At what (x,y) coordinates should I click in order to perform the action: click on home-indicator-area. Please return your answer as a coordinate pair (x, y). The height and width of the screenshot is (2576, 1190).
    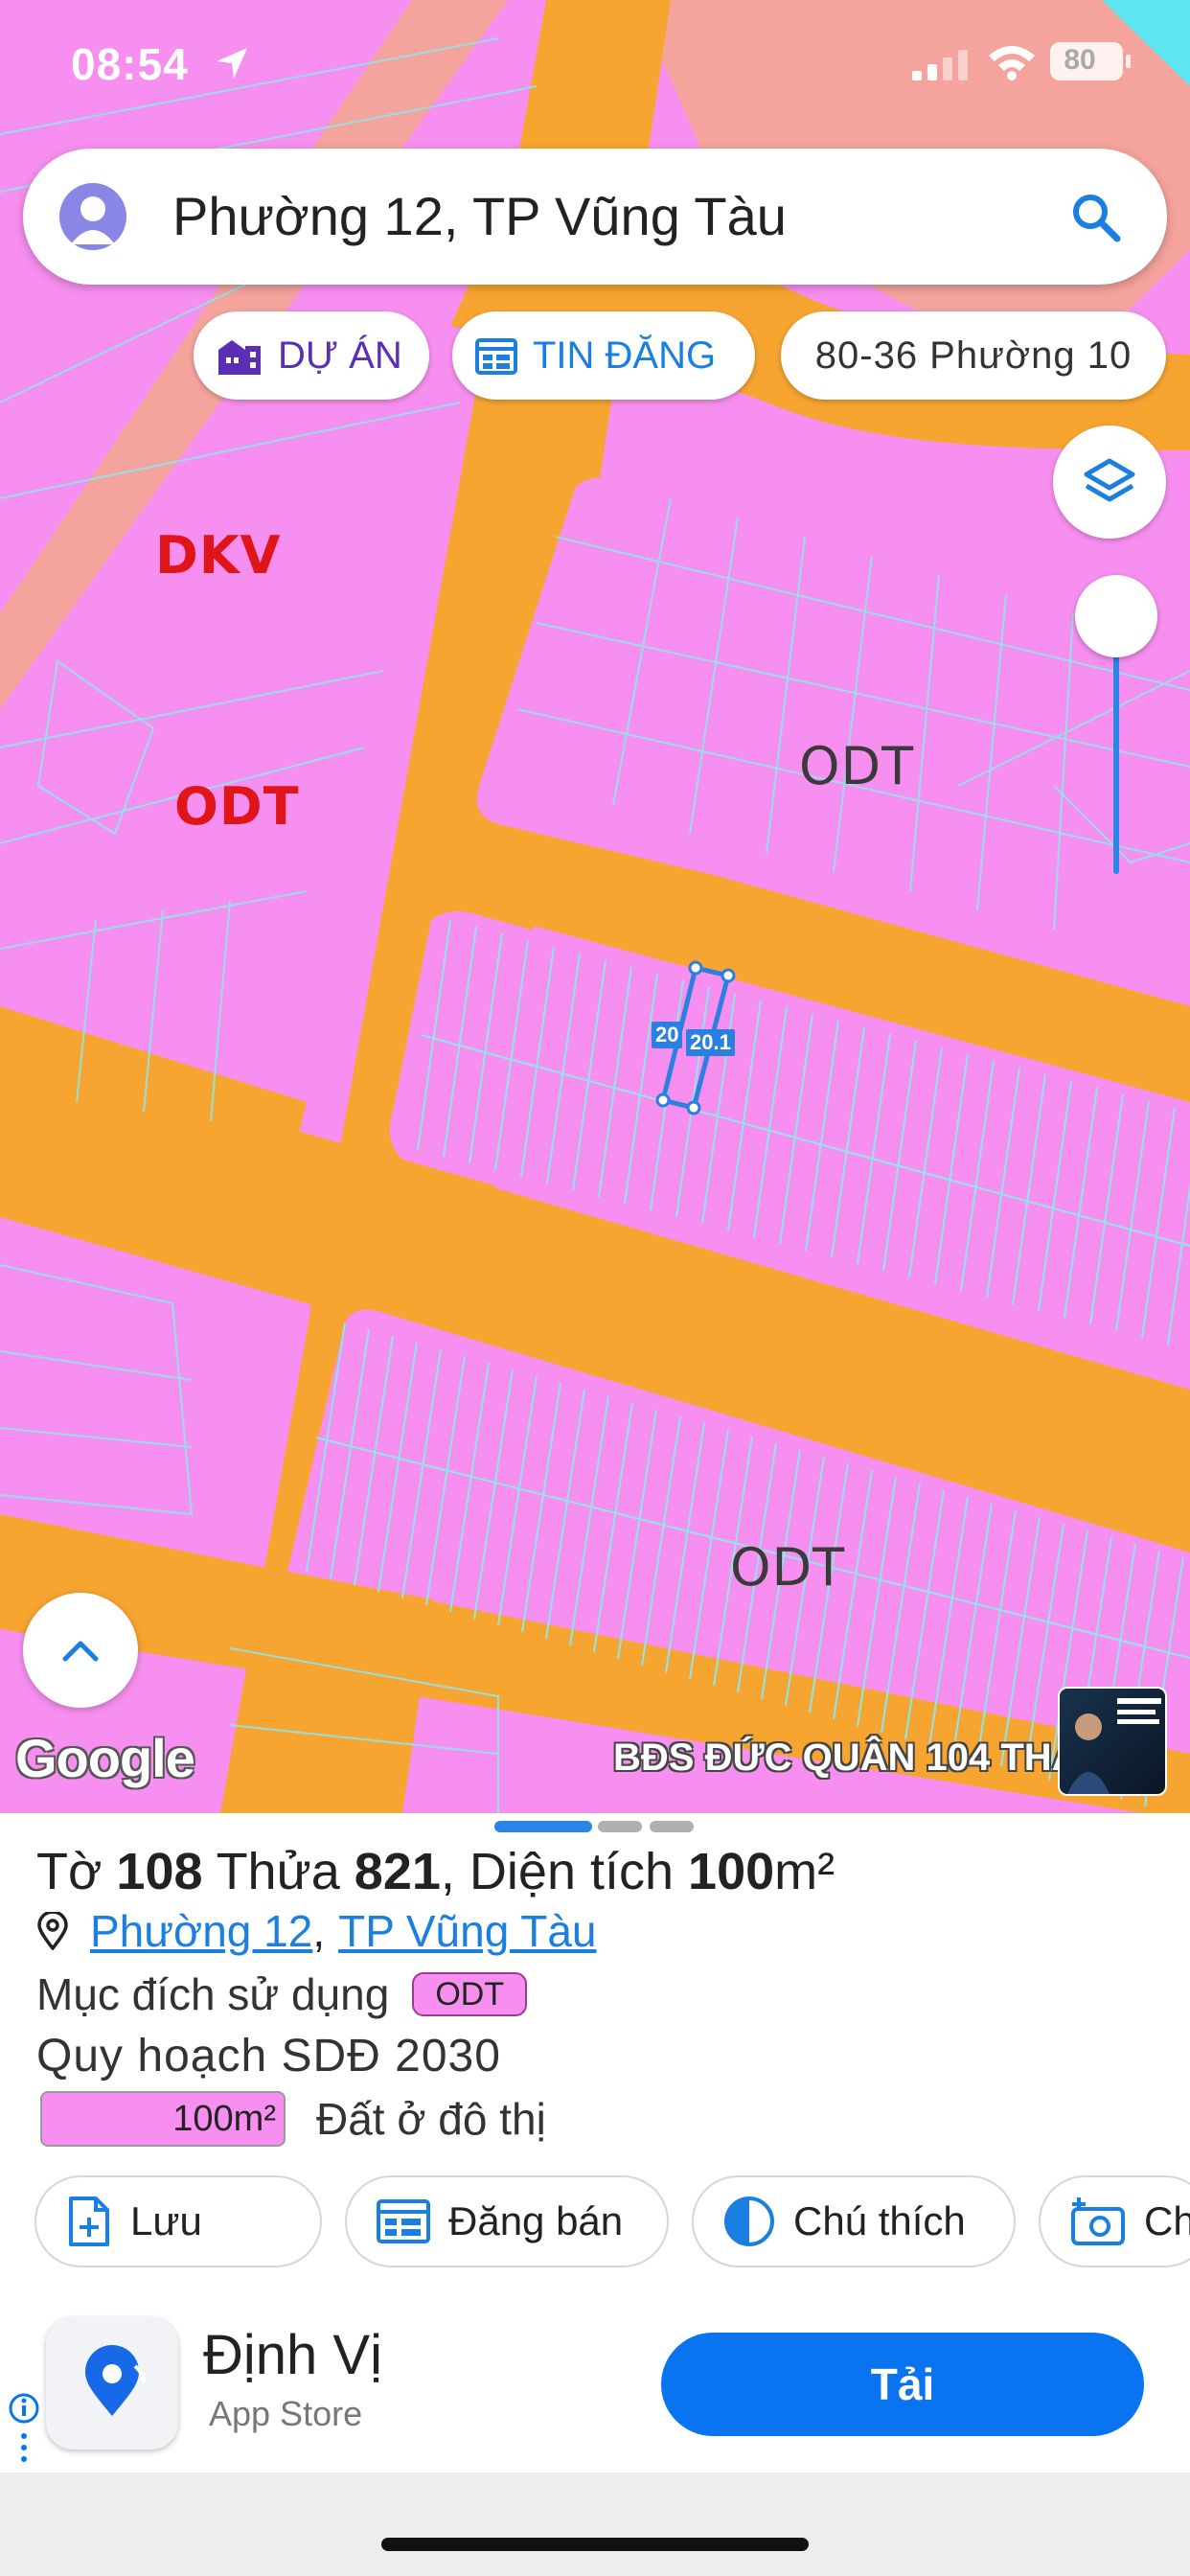
    Looking at the image, I should click on (595, 2524).